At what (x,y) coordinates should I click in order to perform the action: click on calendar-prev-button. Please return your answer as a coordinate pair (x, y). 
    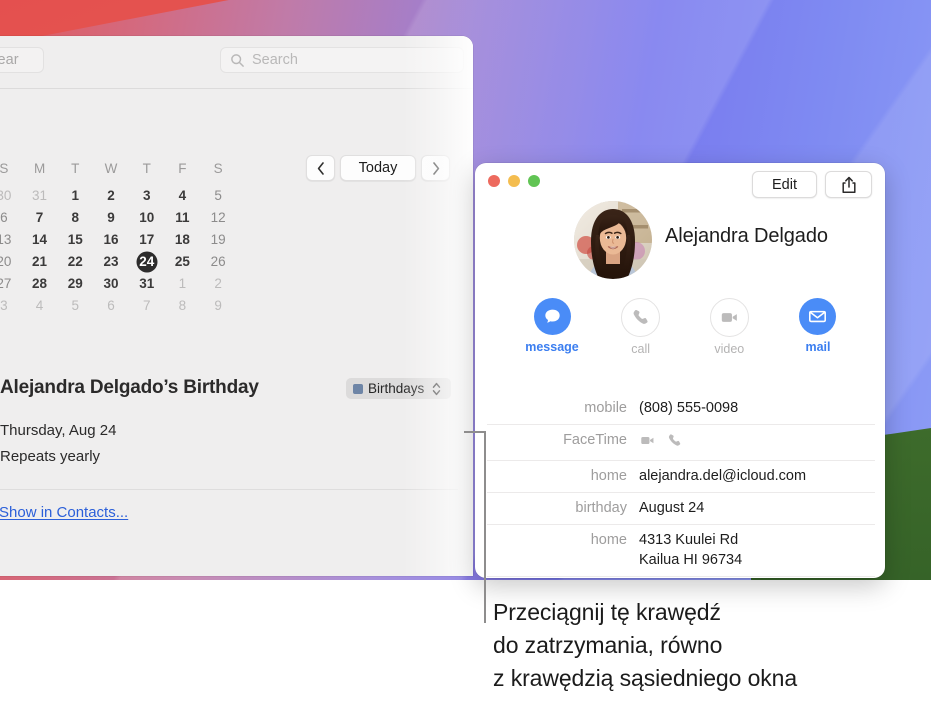
    Looking at the image, I should click on (320, 168).